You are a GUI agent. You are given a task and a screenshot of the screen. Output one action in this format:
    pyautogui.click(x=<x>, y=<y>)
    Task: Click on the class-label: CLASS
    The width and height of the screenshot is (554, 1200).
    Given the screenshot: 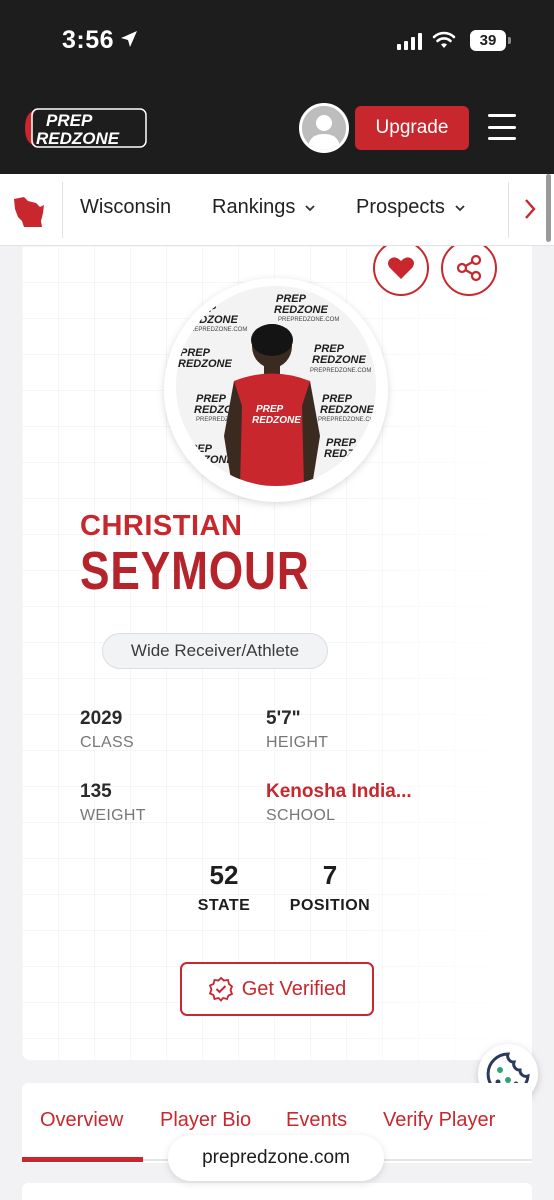 What is the action you would take?
    pyautogui.click(x=107, y=742)
    